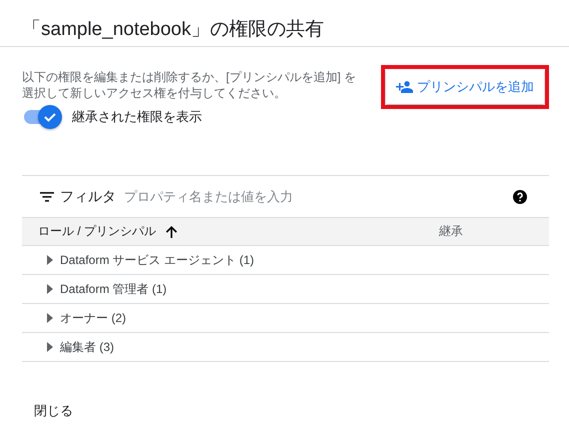 This screenshot has width=569, height=434. I want to click on add-person-icon, so click(404, 87).